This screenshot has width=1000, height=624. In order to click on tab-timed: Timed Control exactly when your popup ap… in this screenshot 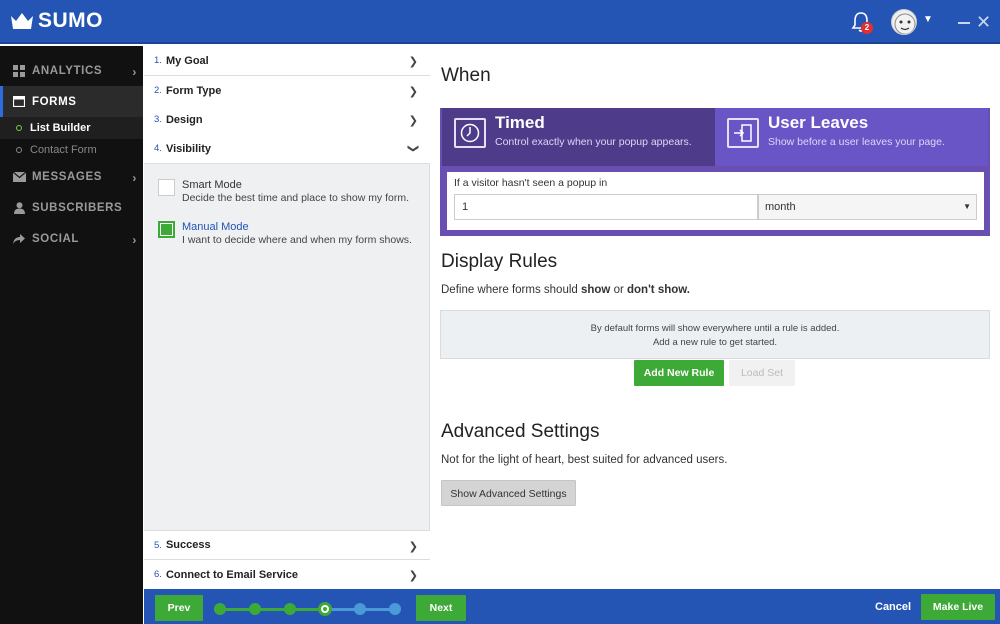, I will do `click(578, 137)`.